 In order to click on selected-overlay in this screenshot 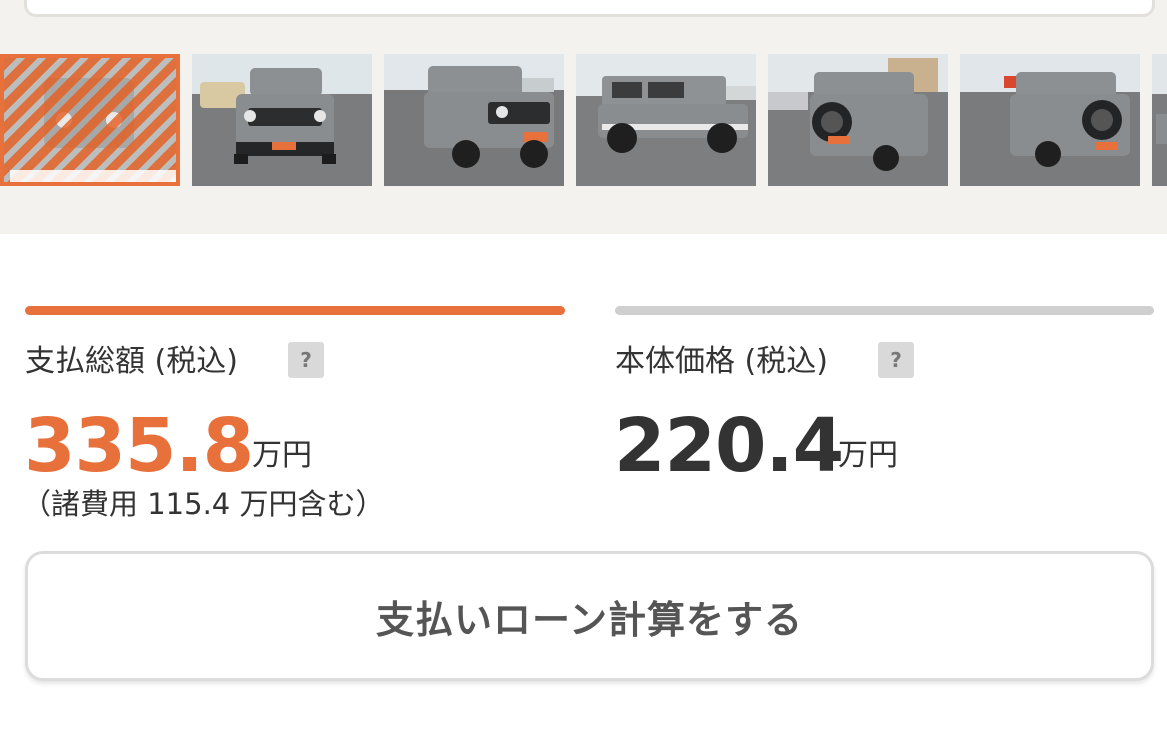, I will do `click(90, 120)`.